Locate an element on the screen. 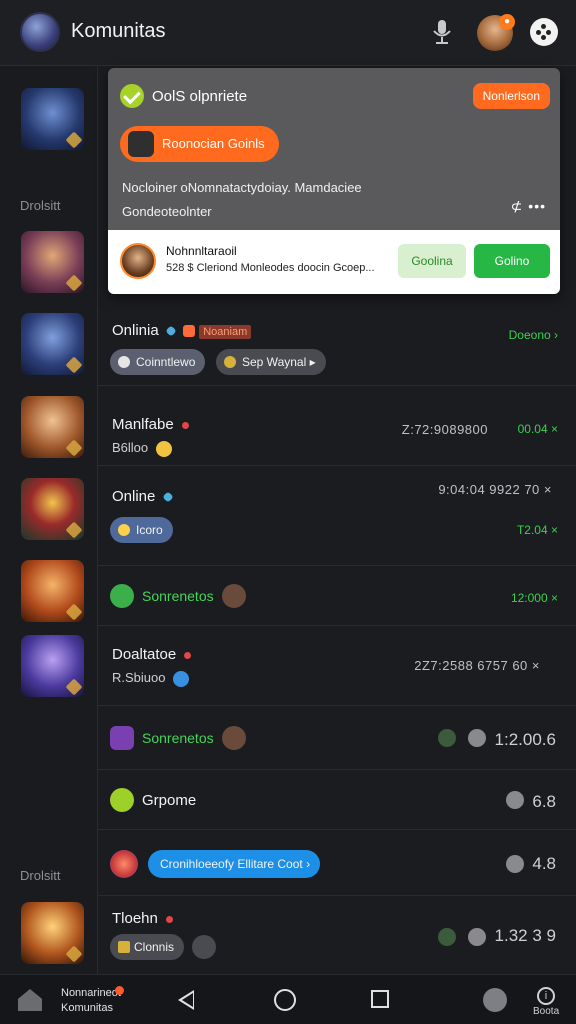 This screenshot has width=576, height=1024. item-subtitle: R.Sbiuoo is located at coordinates (151, 678).